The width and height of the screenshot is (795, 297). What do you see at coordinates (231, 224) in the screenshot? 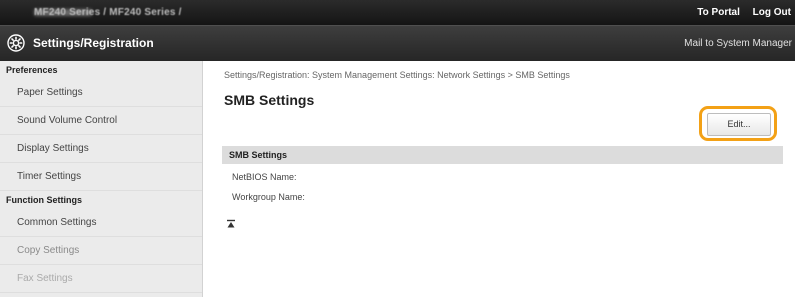
I see `back-to-top-icon` at bounding box center [231, 224].